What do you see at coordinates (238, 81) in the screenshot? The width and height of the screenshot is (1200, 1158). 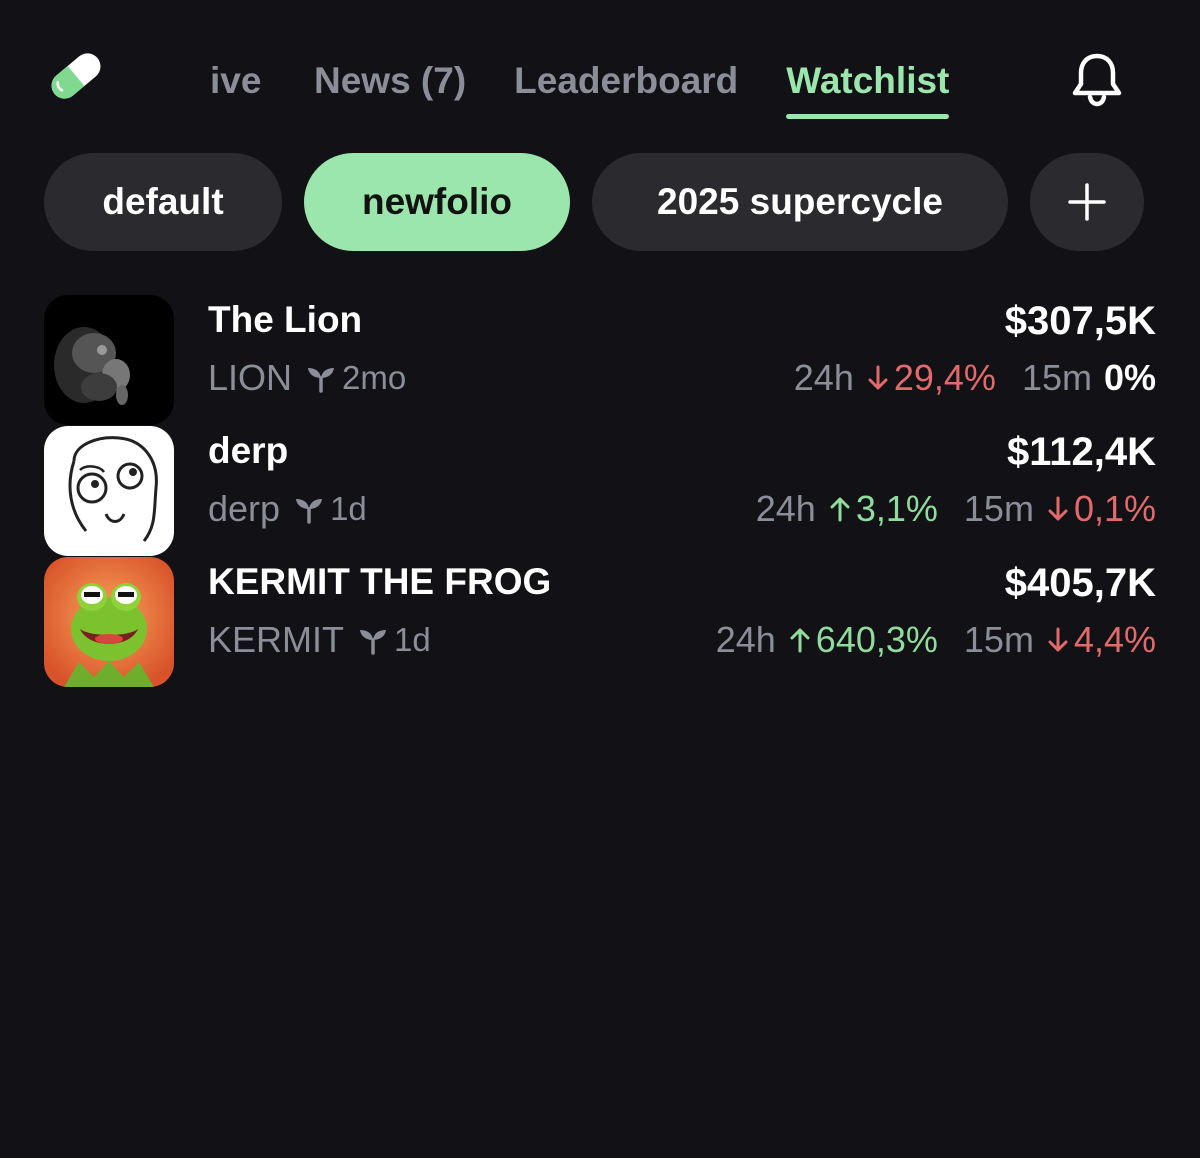 I see `tab-live: ive` at bounding box center [238, 81].